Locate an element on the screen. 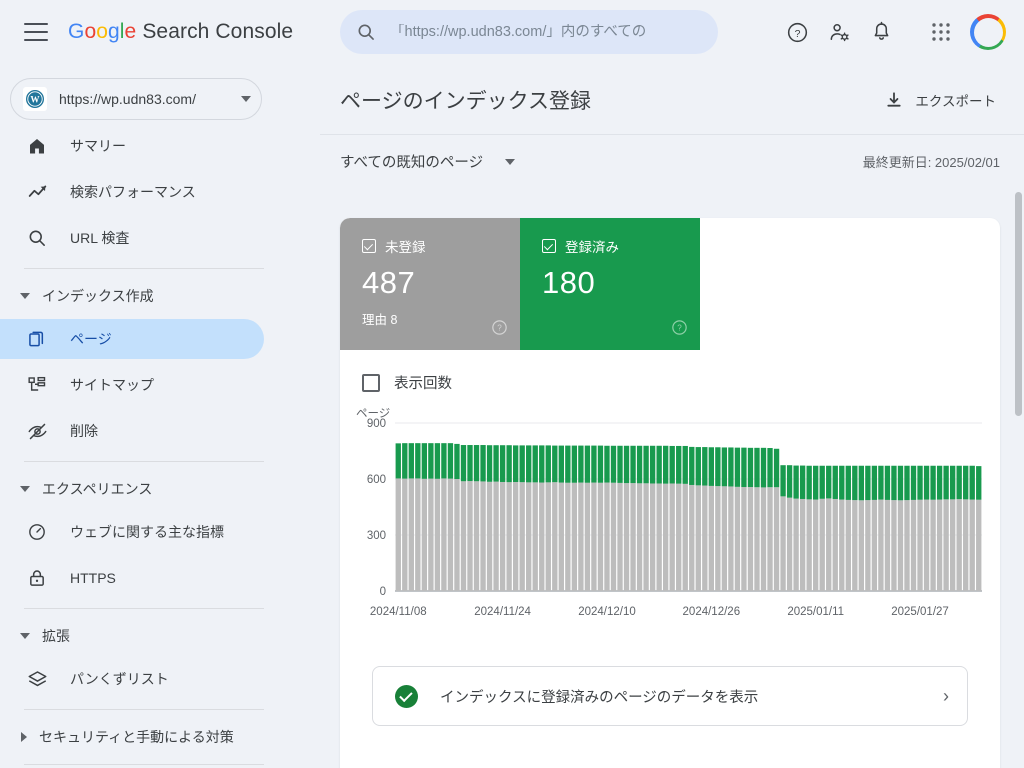 This screenshot has height=768, width=1024. chevron-right-icon is located at coordinates (24, 737).